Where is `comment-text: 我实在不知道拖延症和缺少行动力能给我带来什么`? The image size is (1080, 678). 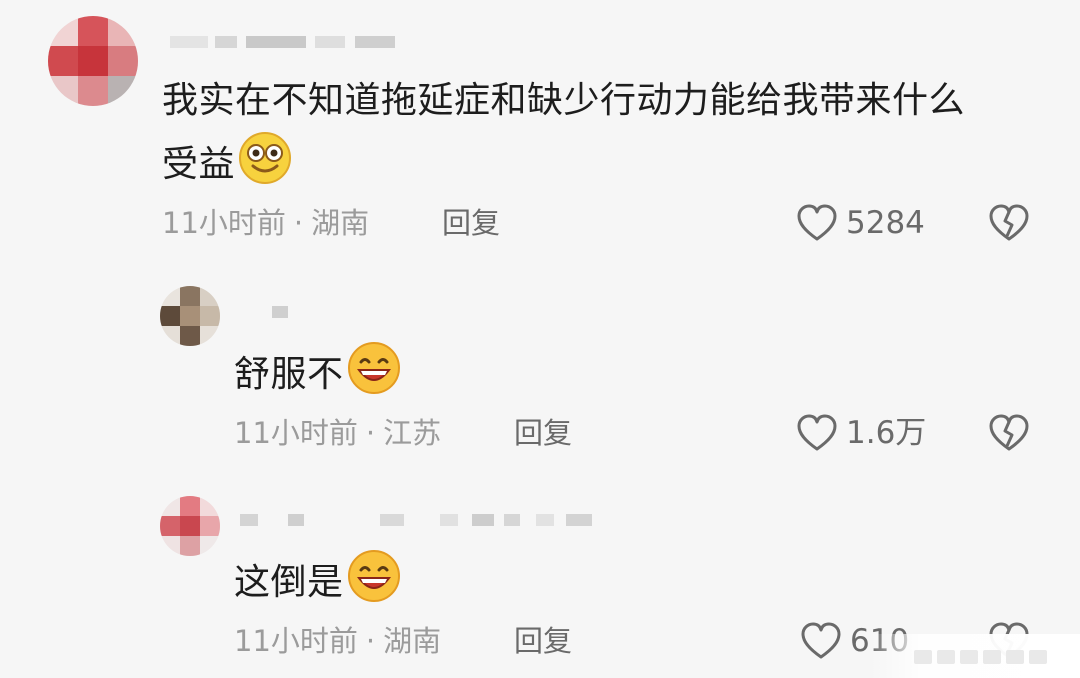
comment-text: 我实在不知道拖延症和缺少行动力能给我带来什么 is located at coordinates (563, 101).